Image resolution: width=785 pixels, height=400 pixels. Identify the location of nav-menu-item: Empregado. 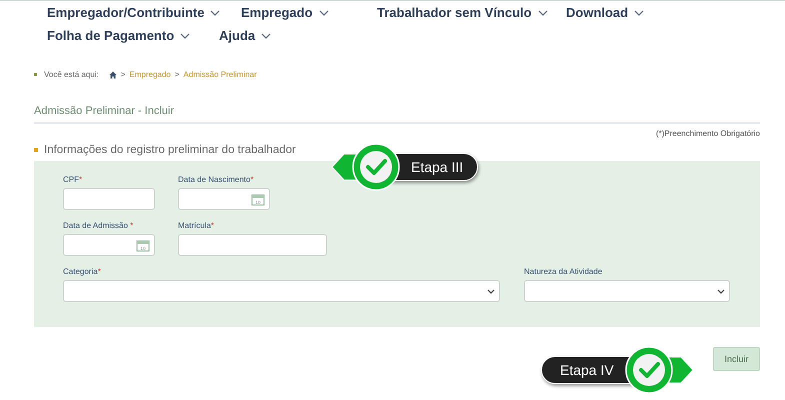
(309, 12).